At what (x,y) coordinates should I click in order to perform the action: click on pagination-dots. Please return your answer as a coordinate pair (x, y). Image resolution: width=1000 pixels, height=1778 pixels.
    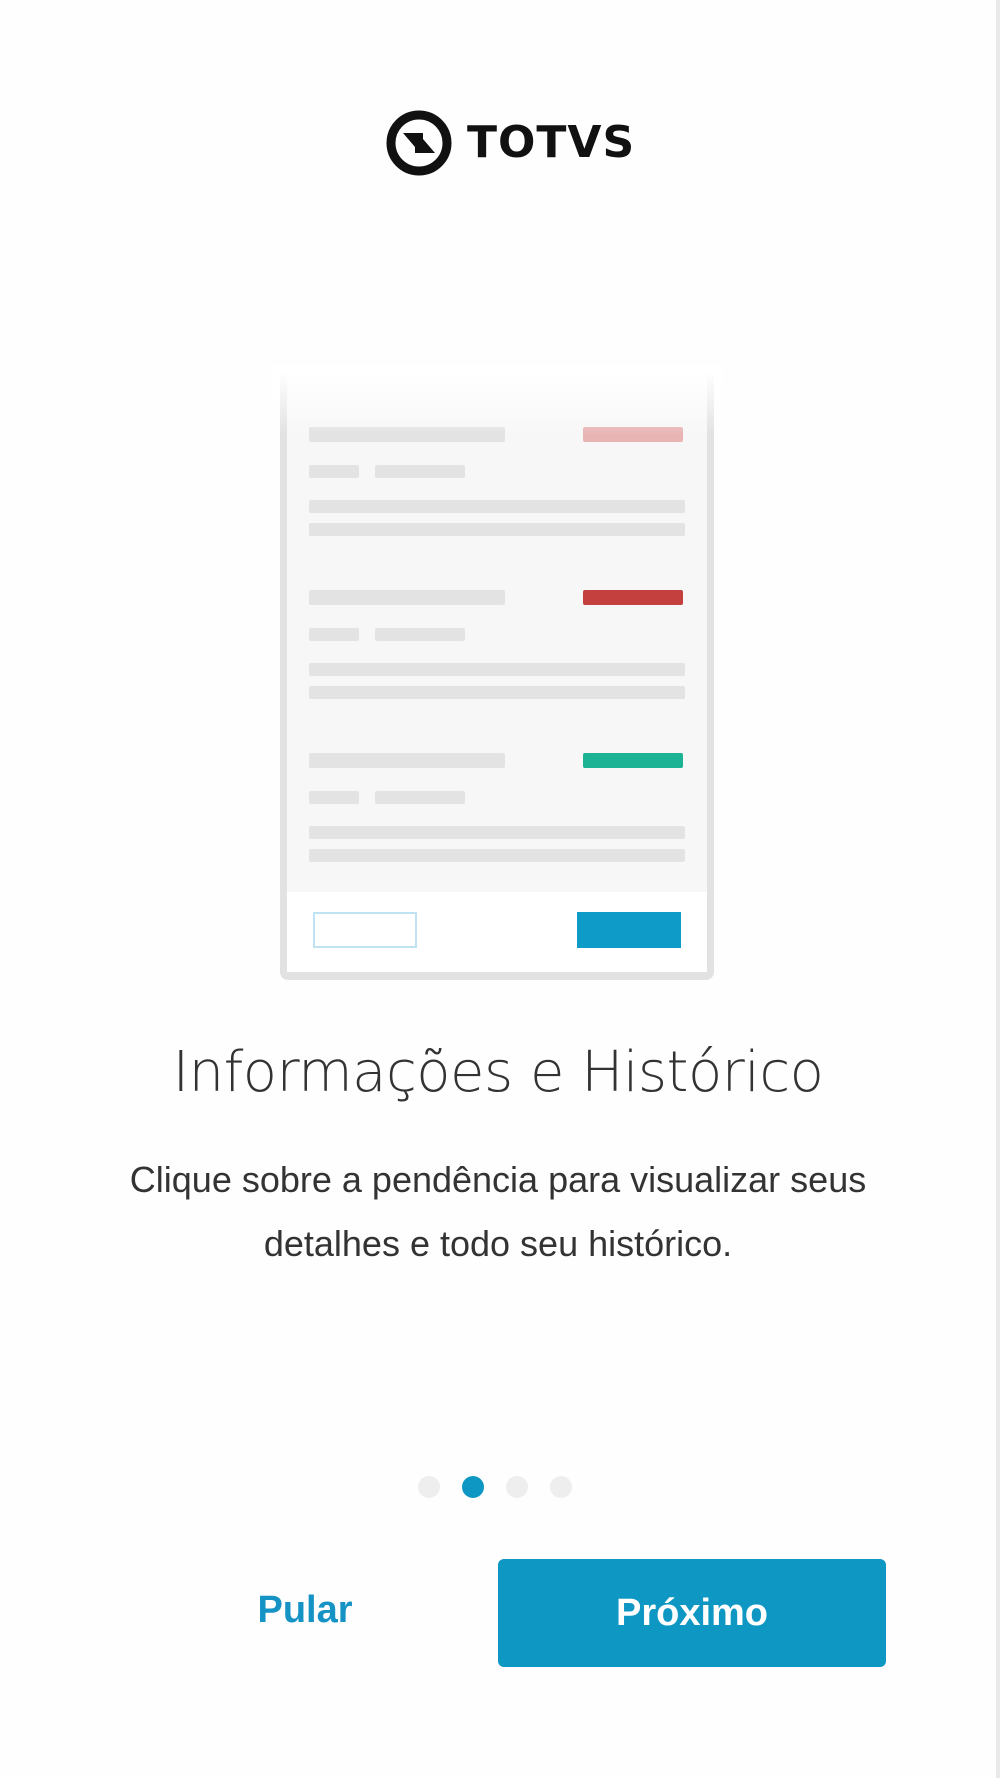
    Looking at the image, I should click on (495, 1487).